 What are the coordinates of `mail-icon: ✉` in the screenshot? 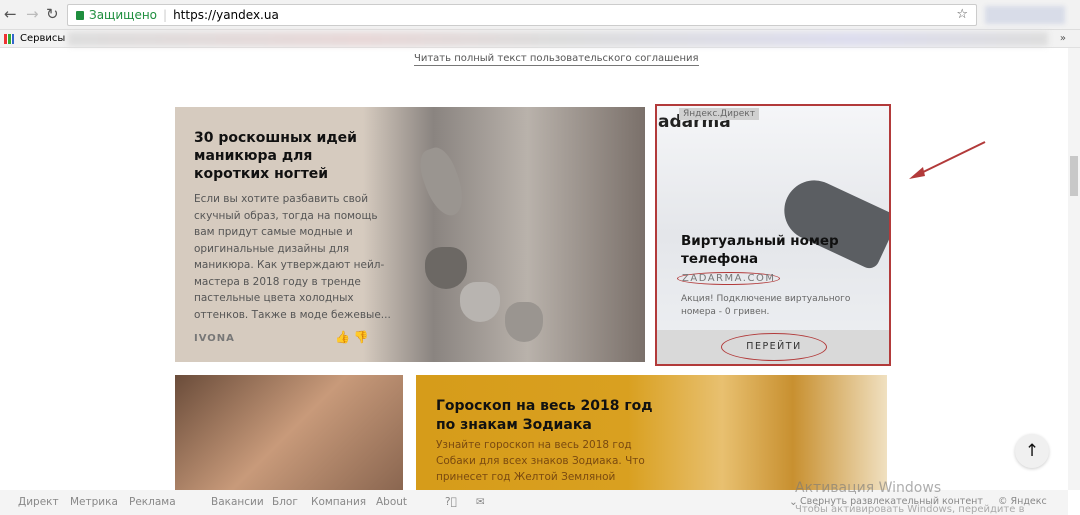 It's located at (480, 502).